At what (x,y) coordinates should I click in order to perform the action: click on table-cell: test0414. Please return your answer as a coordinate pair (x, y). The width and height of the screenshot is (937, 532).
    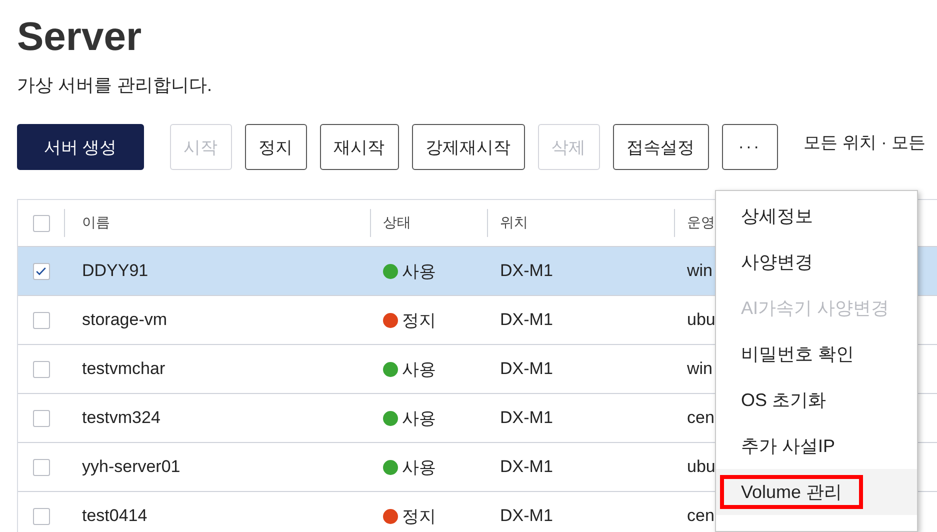
    Looking at the image, I should click on (115, 516).